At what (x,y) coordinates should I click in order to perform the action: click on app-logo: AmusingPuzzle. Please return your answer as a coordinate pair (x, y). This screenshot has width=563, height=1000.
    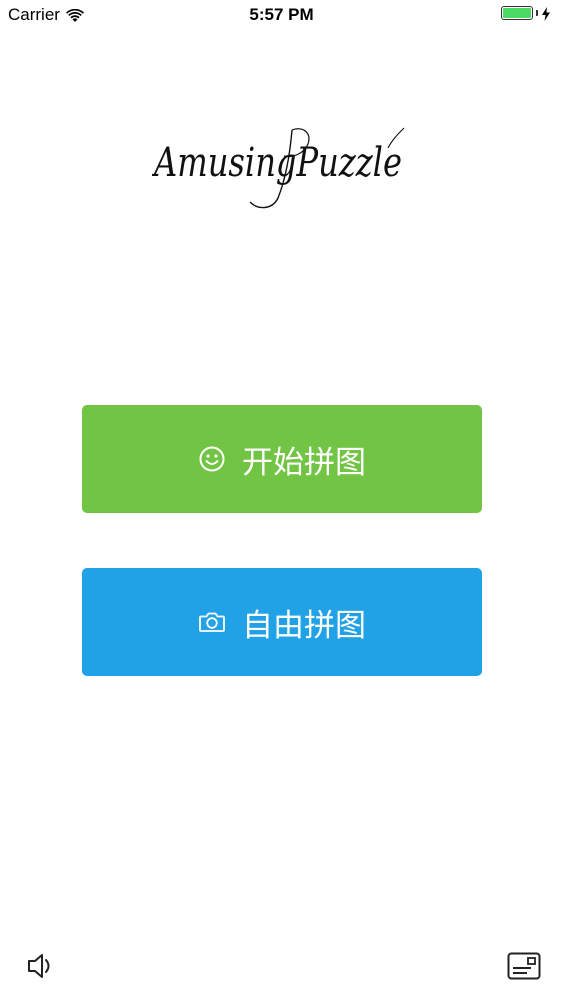
    Looking at the image, I should click on (281, 168).